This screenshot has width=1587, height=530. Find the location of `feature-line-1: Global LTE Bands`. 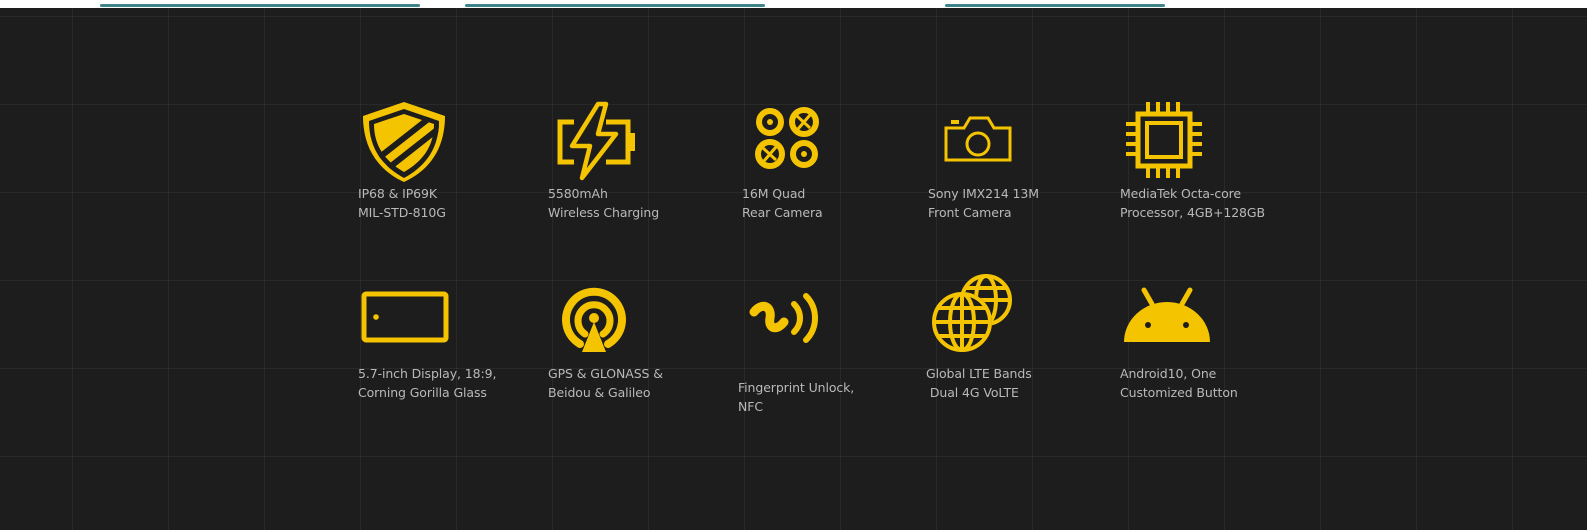

feature-line-1: Global LTE Bands is located at coordinates (979, 373).